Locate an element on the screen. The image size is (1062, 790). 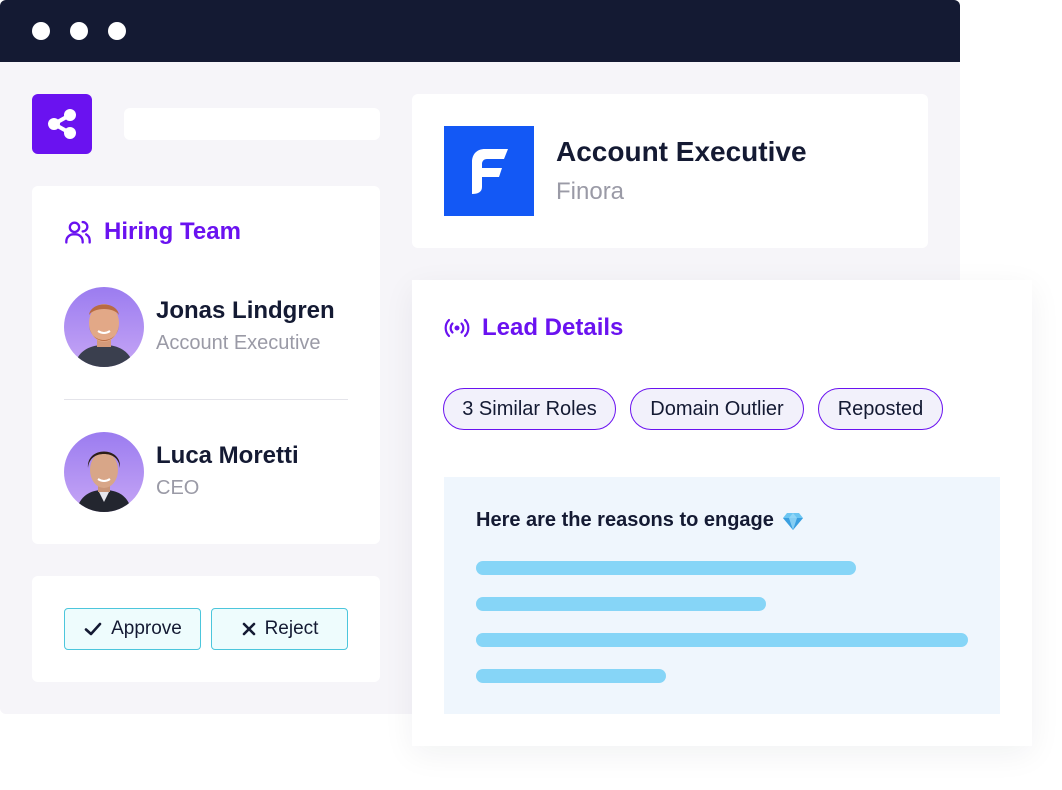
company-name: Finora is located at coordinates (590, 191).